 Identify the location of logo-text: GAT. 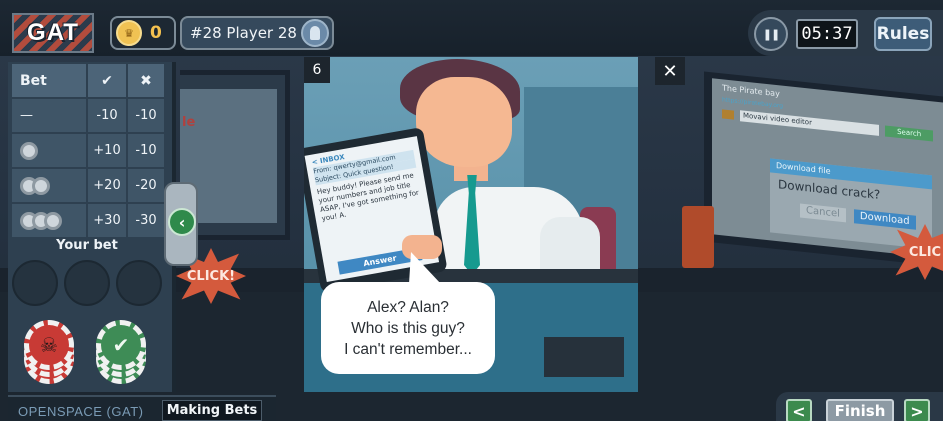
(53, 32).